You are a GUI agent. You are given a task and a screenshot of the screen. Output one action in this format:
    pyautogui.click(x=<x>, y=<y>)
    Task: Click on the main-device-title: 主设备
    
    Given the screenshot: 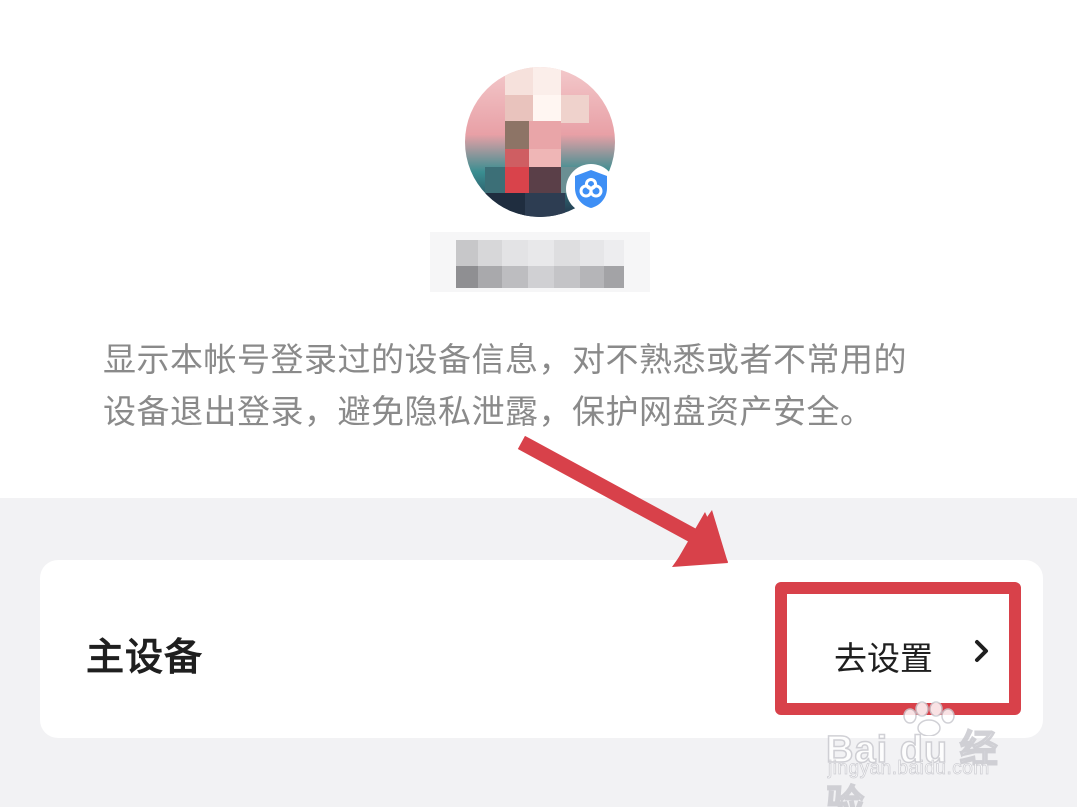 What is the action you would take?
    pyautogui.click(x=145, y=657)
    